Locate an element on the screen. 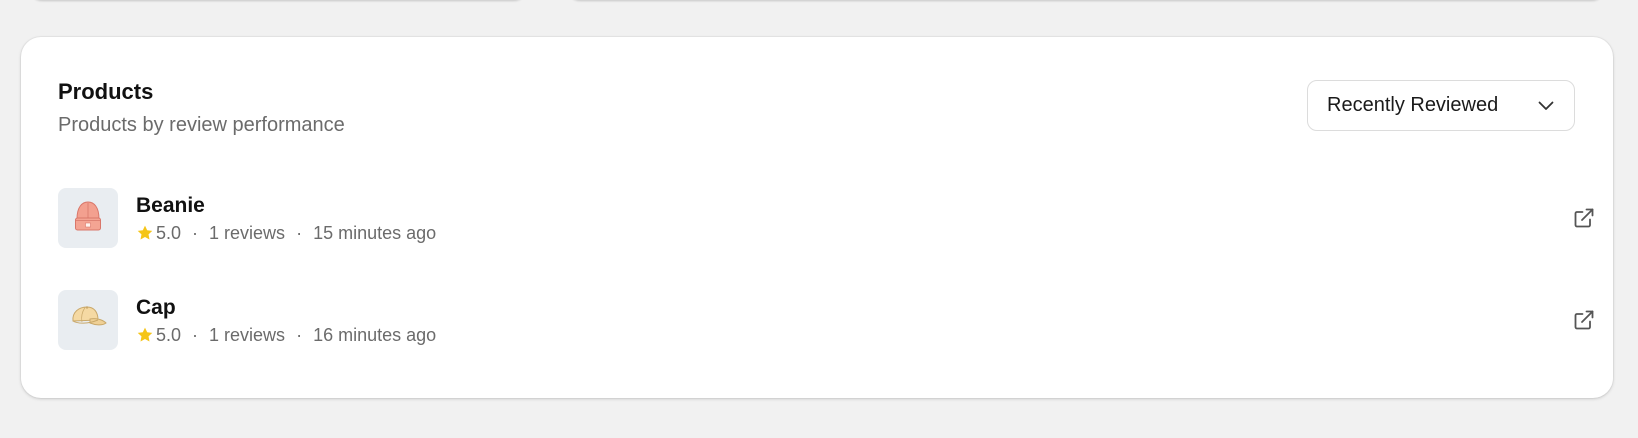  product-row: Beanie 5.0 · 1 reviews · 15 minutes ago is located at coordinates (827, 218).